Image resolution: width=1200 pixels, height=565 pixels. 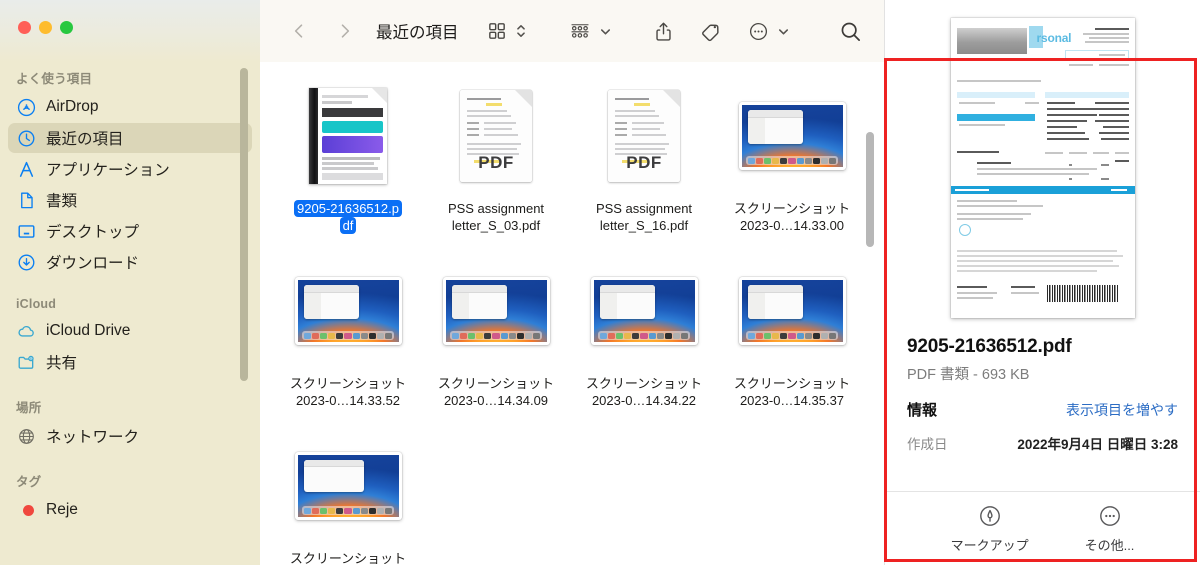 What do you see at coordinates (1082, 293) in the screenshot?
I see `barcode` at bounding box center [1082, 293].